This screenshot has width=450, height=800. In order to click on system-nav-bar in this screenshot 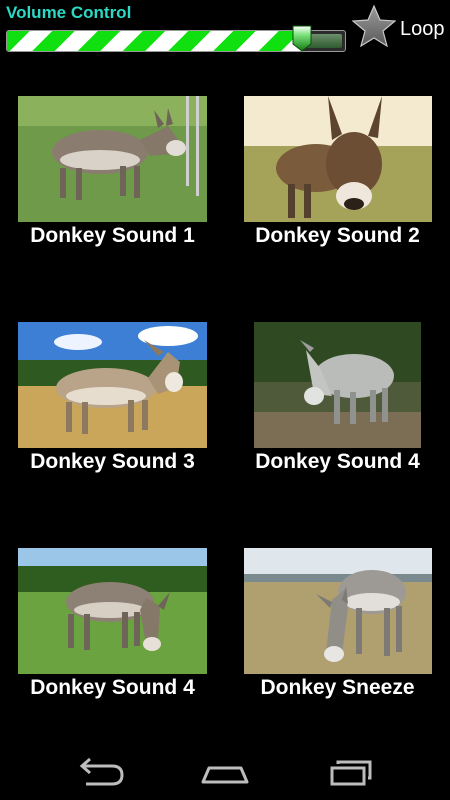, I will do `click(225, 771)`.